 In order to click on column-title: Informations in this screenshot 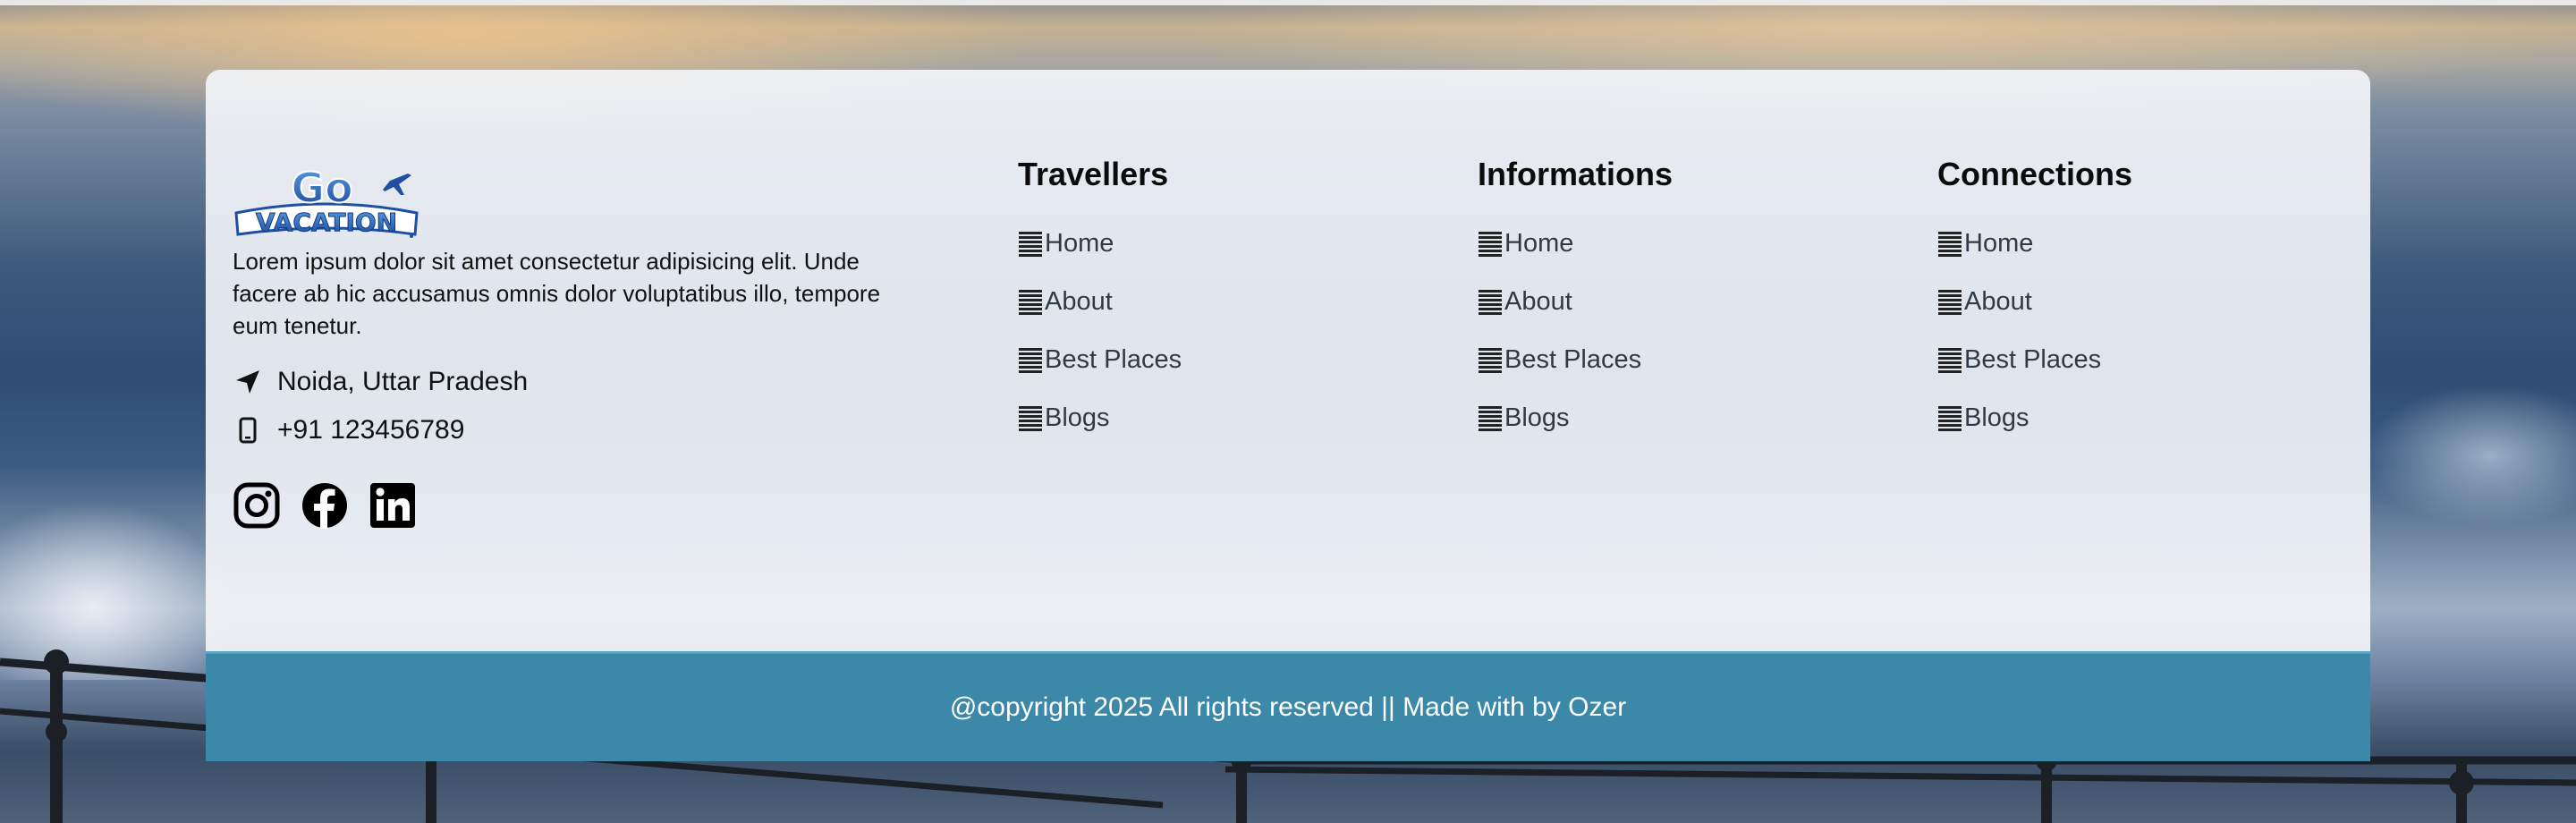, I will do `click(1576, 174)`.